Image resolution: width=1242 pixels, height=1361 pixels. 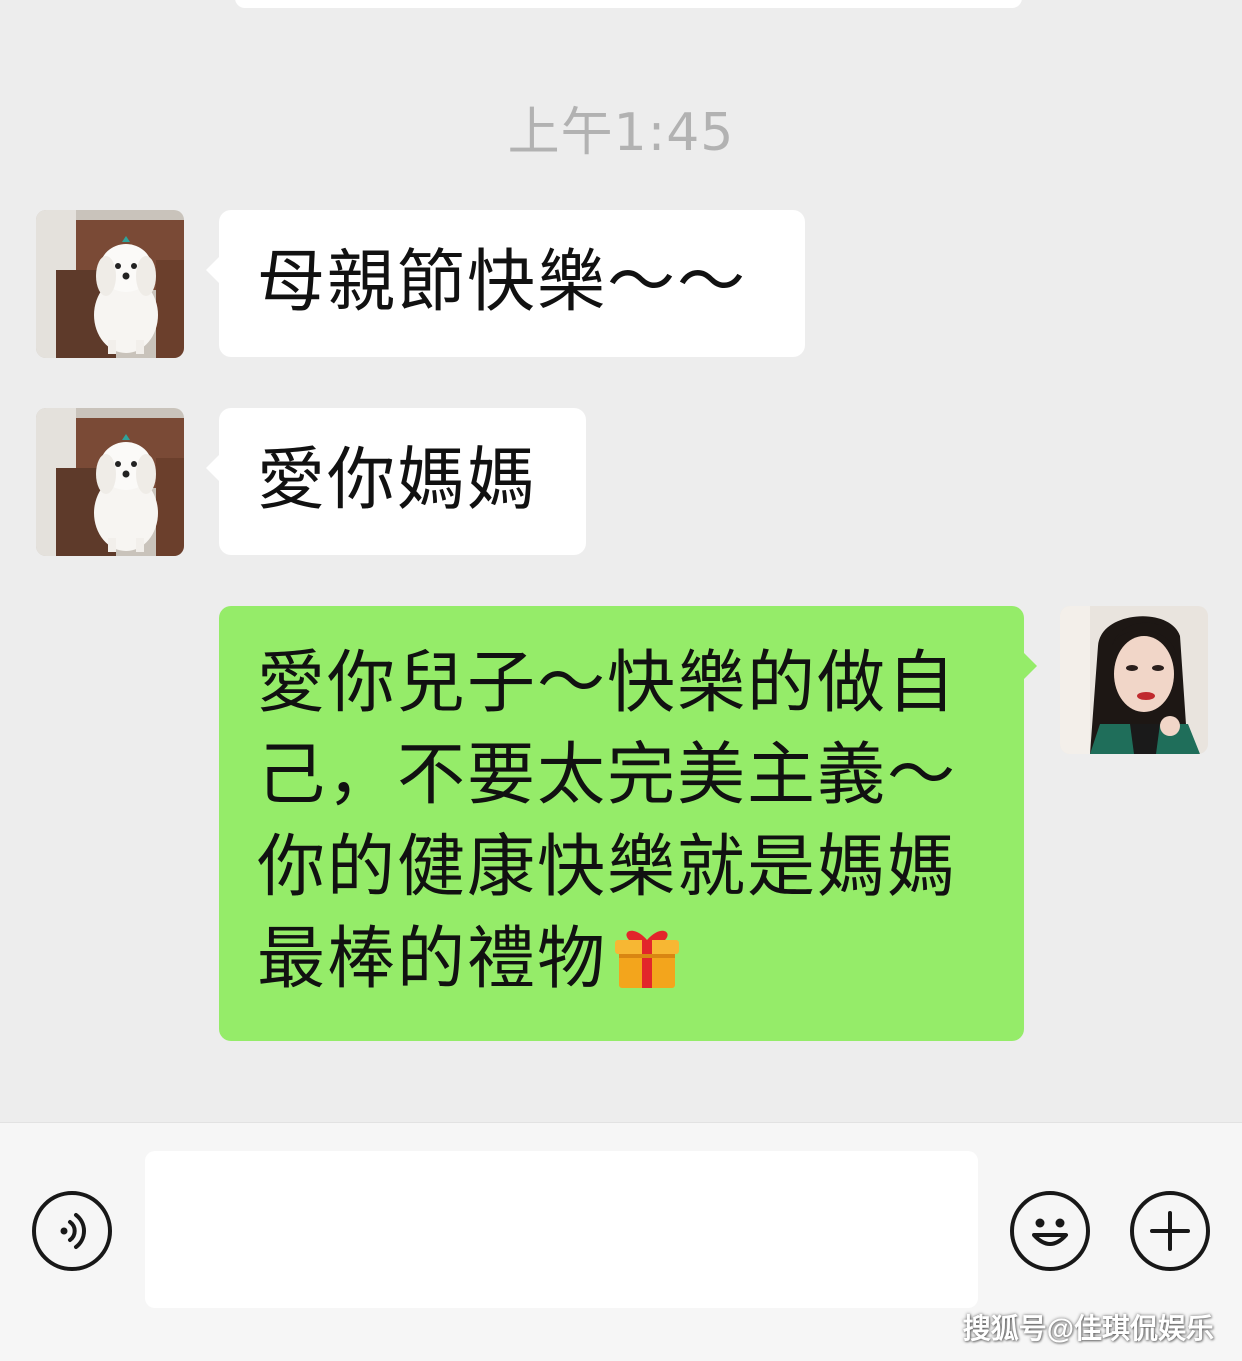 I want to click on incoming-message-bubble: 母親節快樂～～, so click(x=505, y=283).